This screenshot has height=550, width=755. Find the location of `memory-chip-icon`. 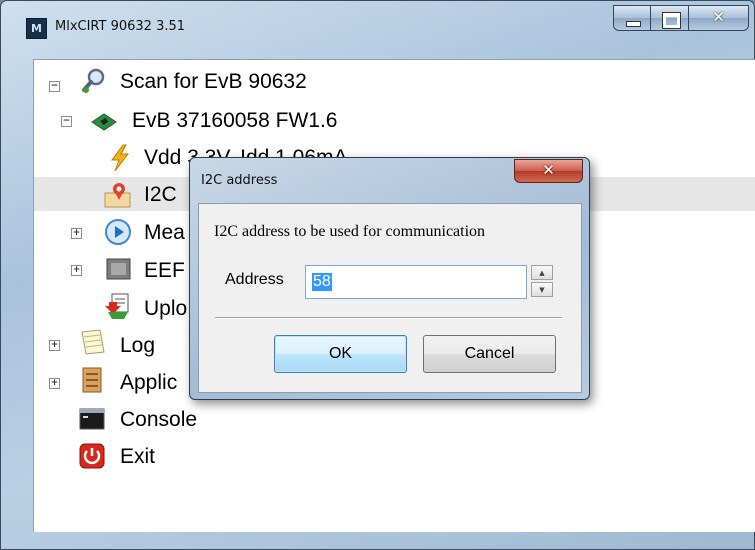

memory-chip-icon is located at coordinates (118, 269).